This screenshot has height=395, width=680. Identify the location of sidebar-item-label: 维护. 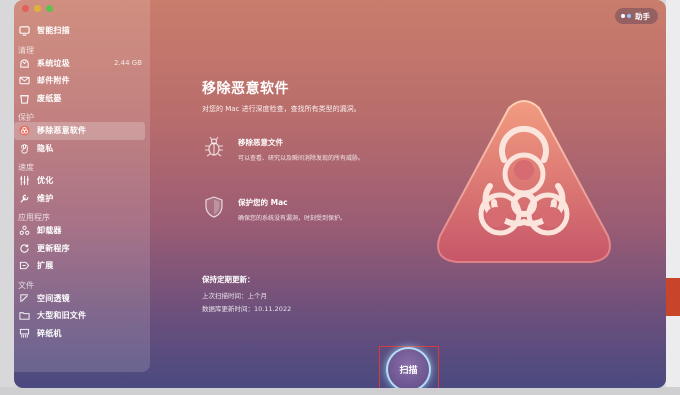
(45, 198).